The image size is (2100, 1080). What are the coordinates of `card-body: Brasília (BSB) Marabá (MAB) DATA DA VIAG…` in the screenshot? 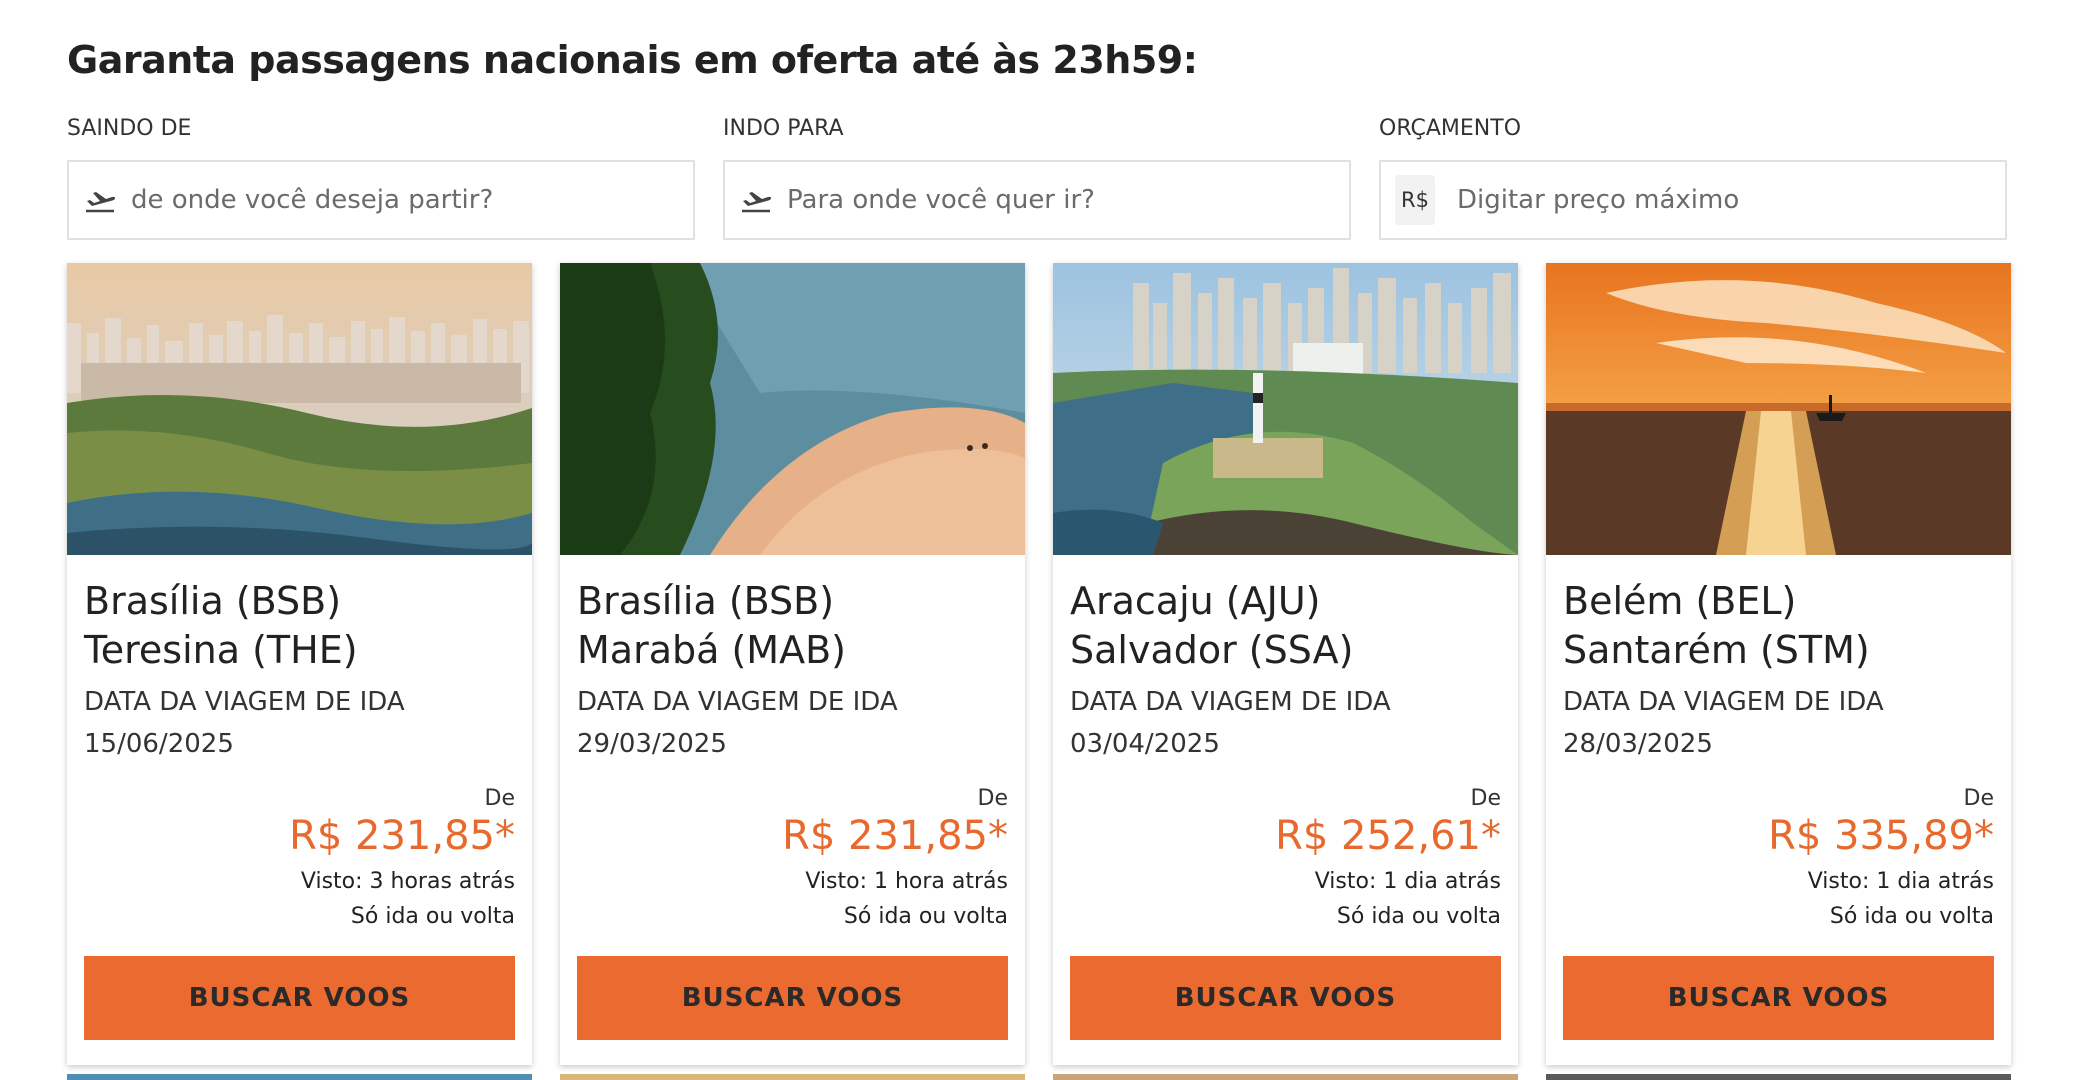 It's located at (792, 657).